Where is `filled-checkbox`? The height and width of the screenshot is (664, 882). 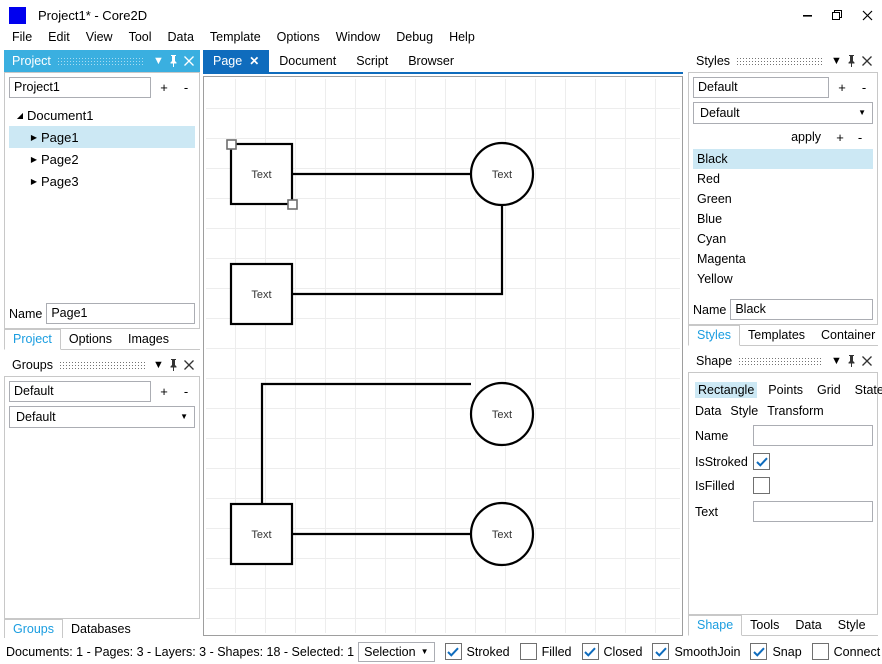 filled-checkbox is located at coordinates (528, 651).